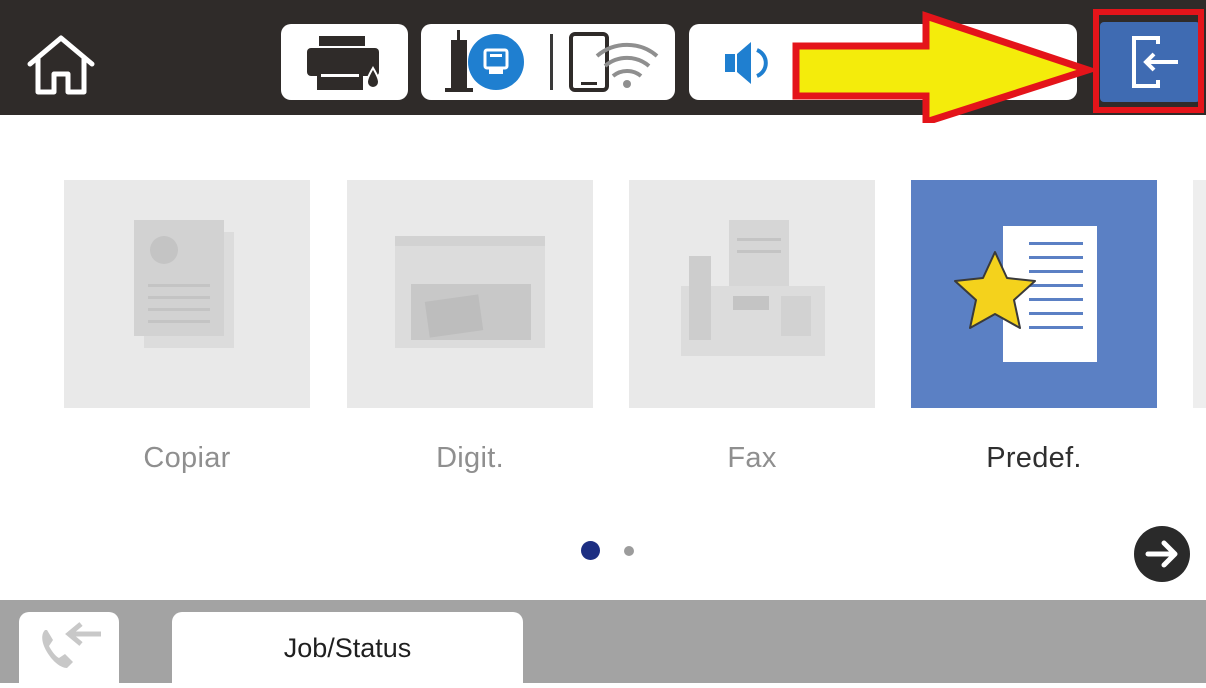 This screenshot has height=688, width=1206. Describe the element at coordinates (551, 62) in the screenshot. I see `divider` at that location.